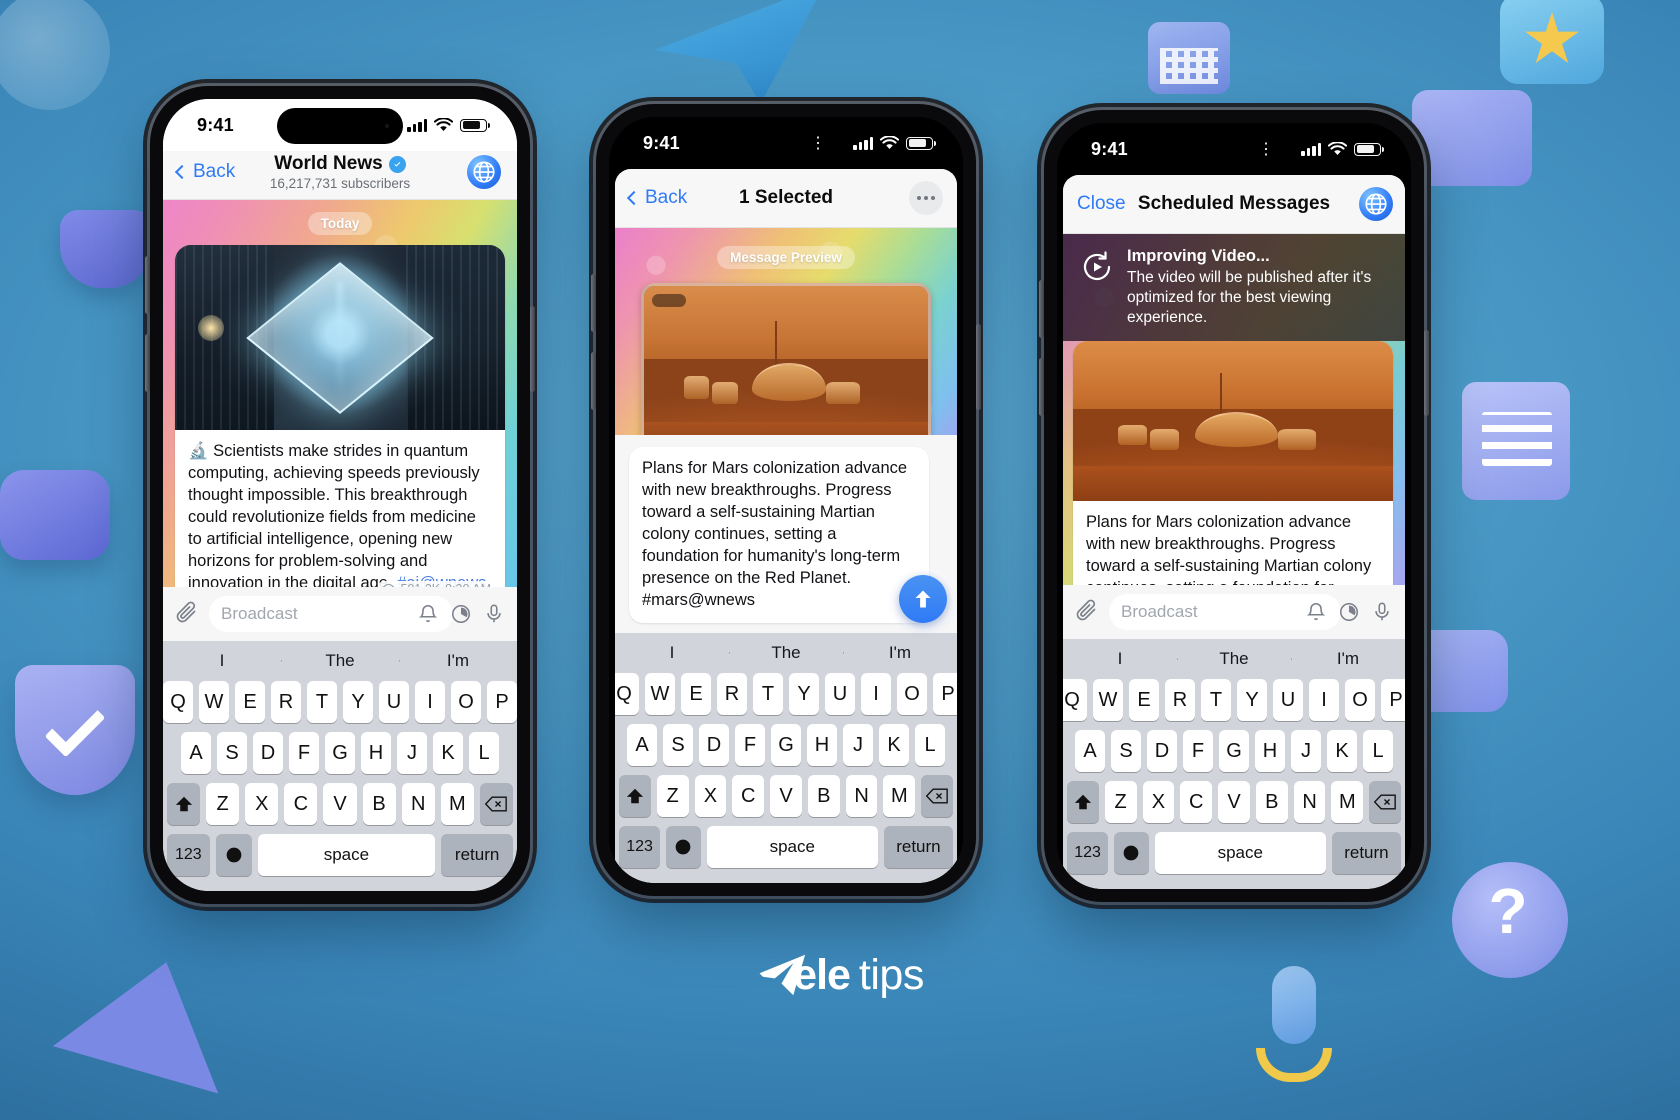 The width and height of the screenshot is (1680, 1120). Describe the element at coordinates (286, 702) in the screenshot. I see `key-r: R` at that location.